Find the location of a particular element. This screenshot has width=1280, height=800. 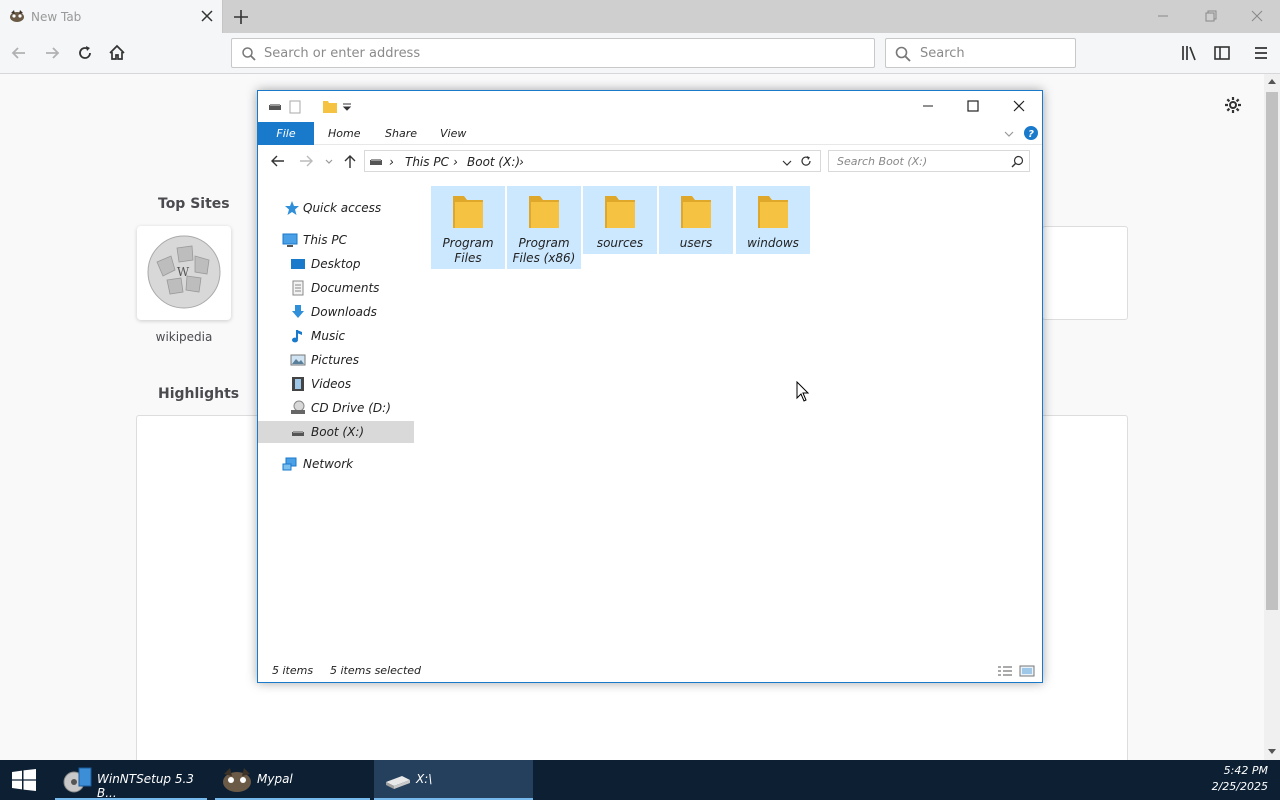

url-bar is located at coordinates (553, 53).